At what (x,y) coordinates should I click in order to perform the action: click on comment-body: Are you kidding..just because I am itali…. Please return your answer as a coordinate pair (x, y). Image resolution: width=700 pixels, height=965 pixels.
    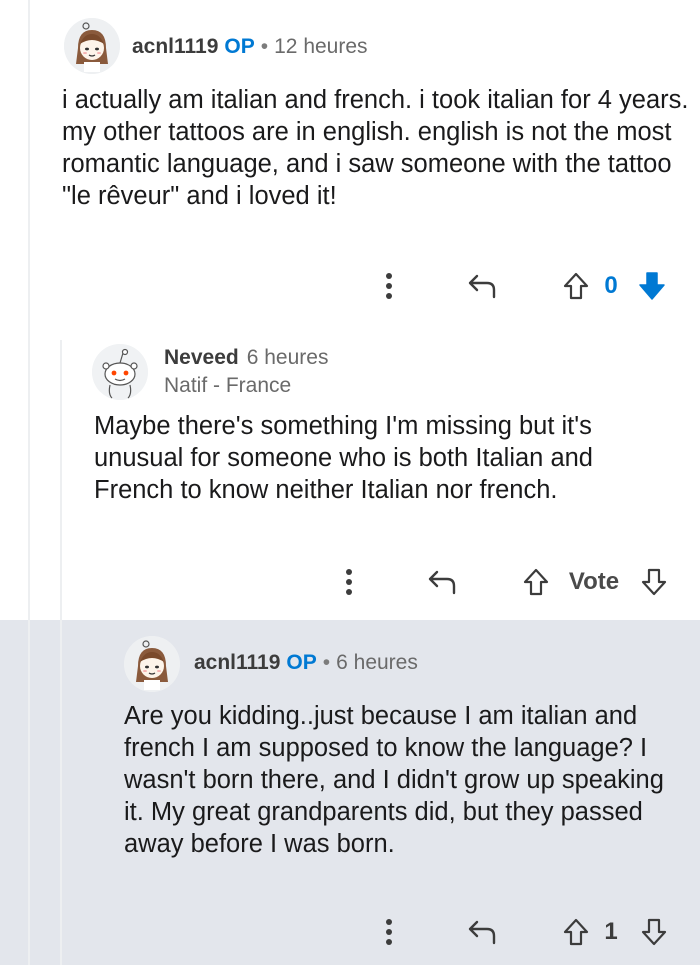
    Looking at the image, I should click on (394, 780).